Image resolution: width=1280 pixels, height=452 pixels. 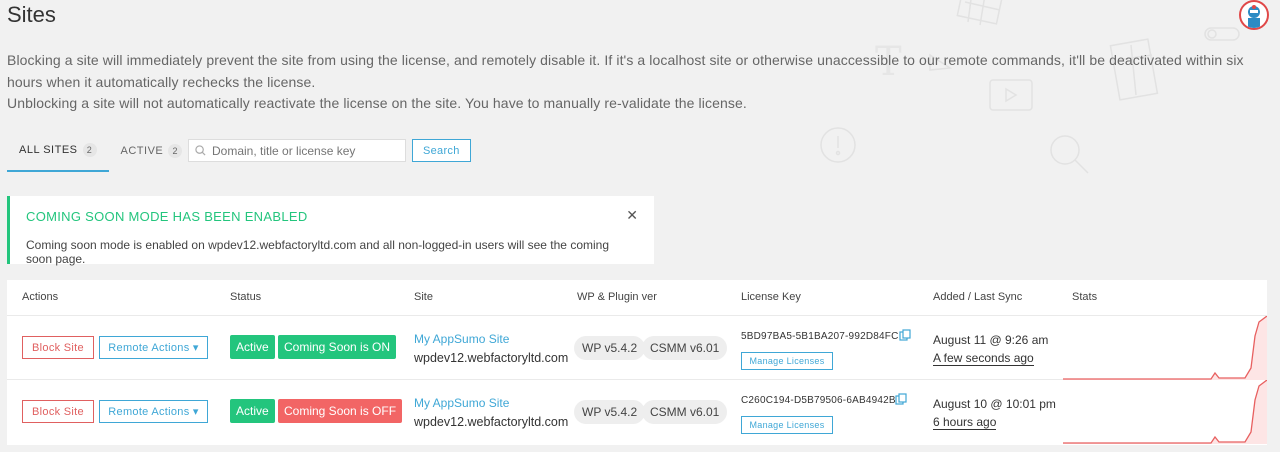 I want to click on tab-label: ACTIVE, so click(x=142, y=151).